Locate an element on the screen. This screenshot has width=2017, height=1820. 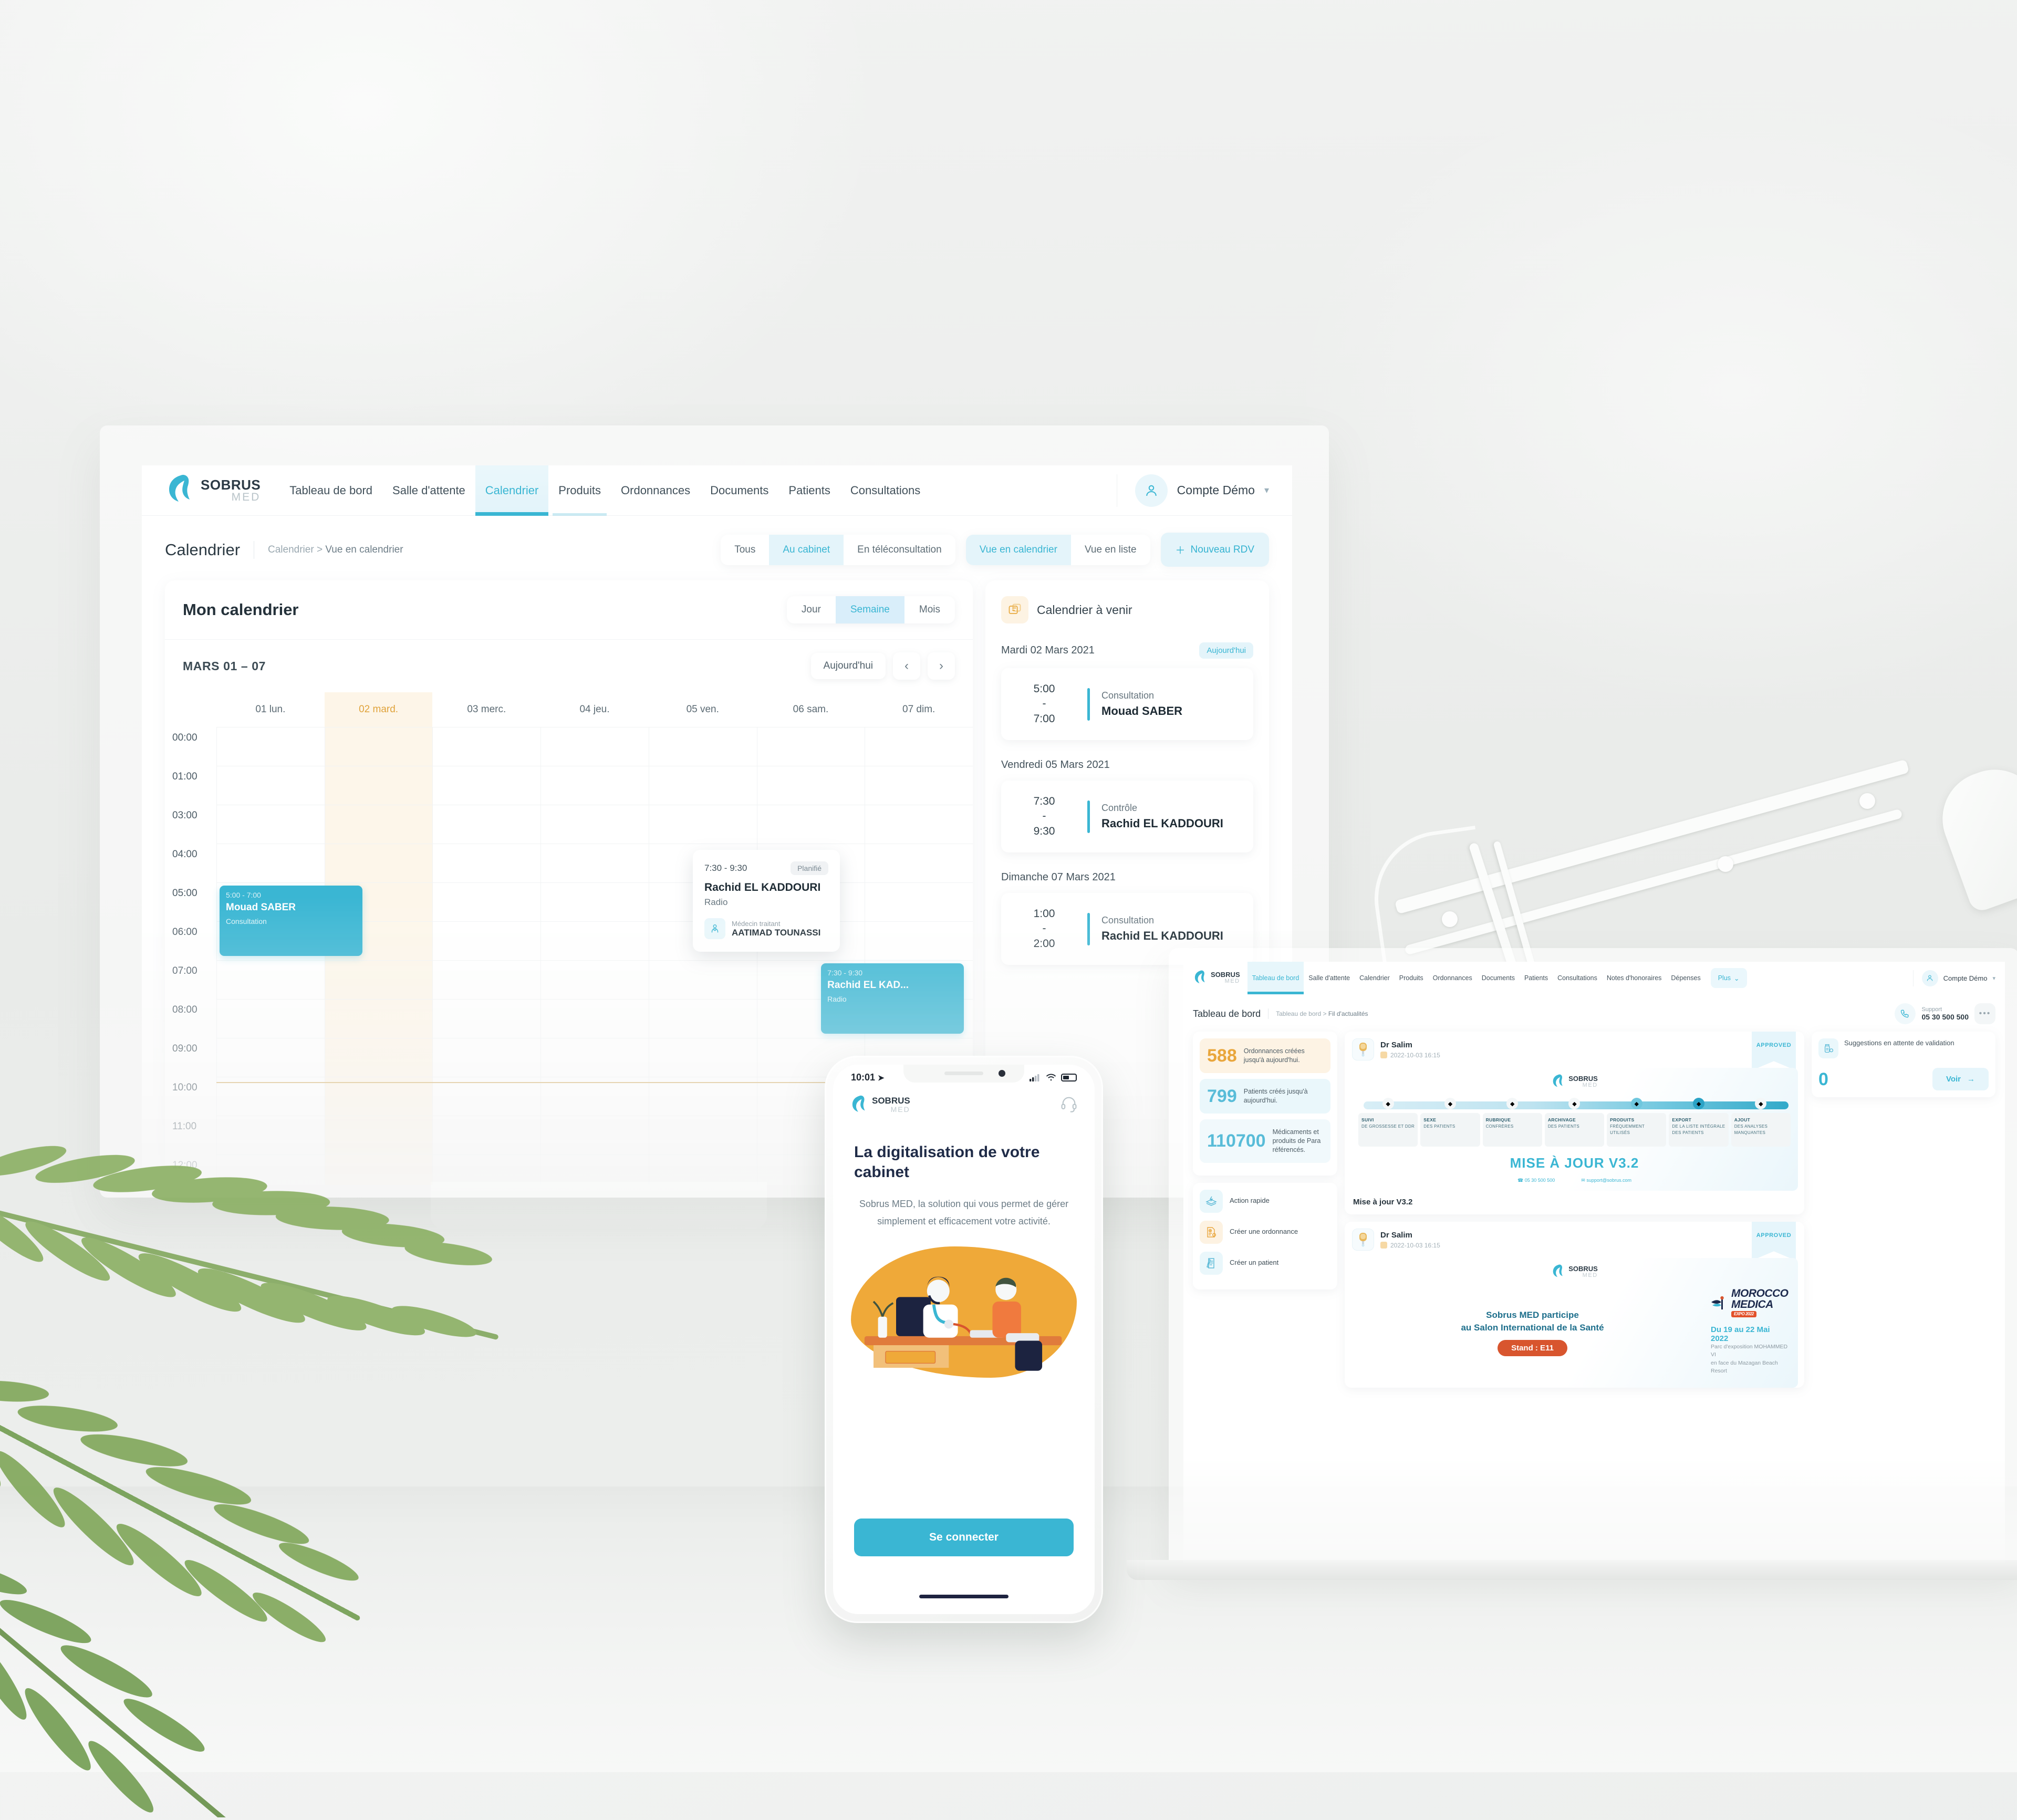
quick-action: Créer une ordonnance is located at coordinates (1265, 1232).